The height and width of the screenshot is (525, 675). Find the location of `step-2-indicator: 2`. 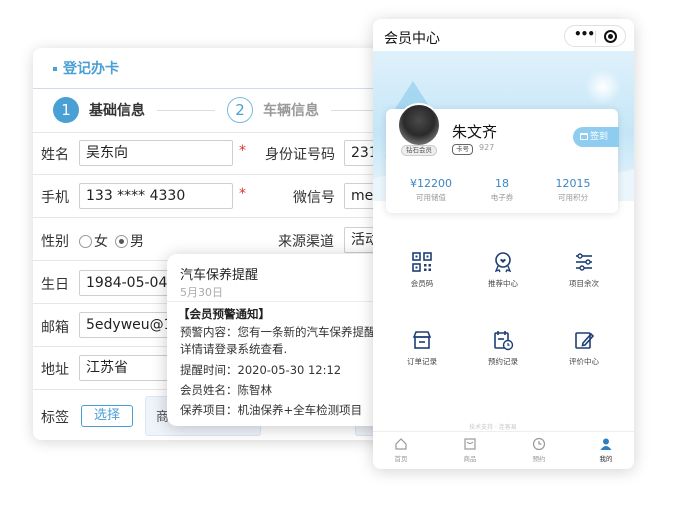

step-2-indicator: 2 is located at coordinates (240, 110).